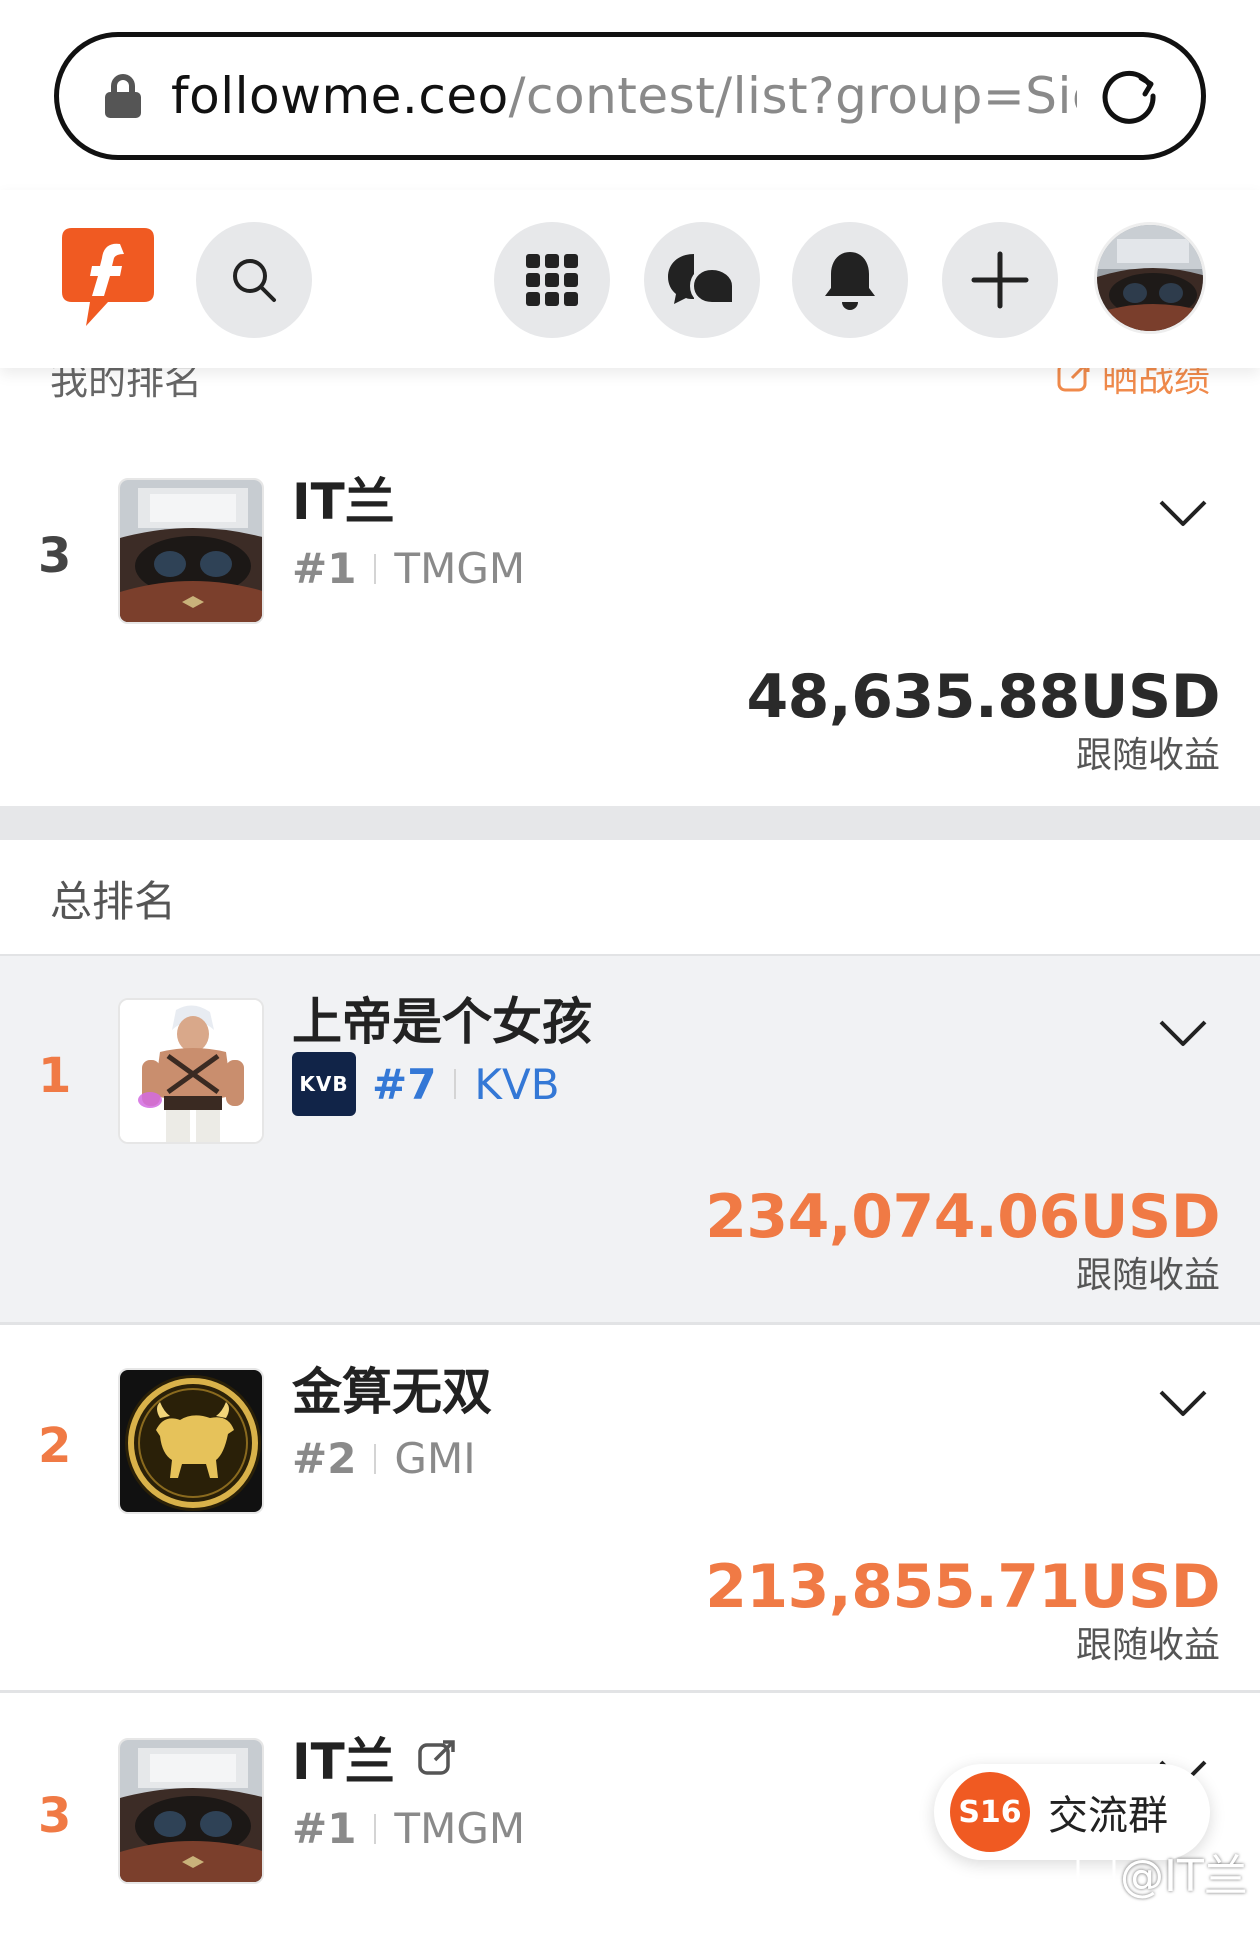 This screenshot has width=1260, height=1939. I want to click on messages-button, so click(702, 280).